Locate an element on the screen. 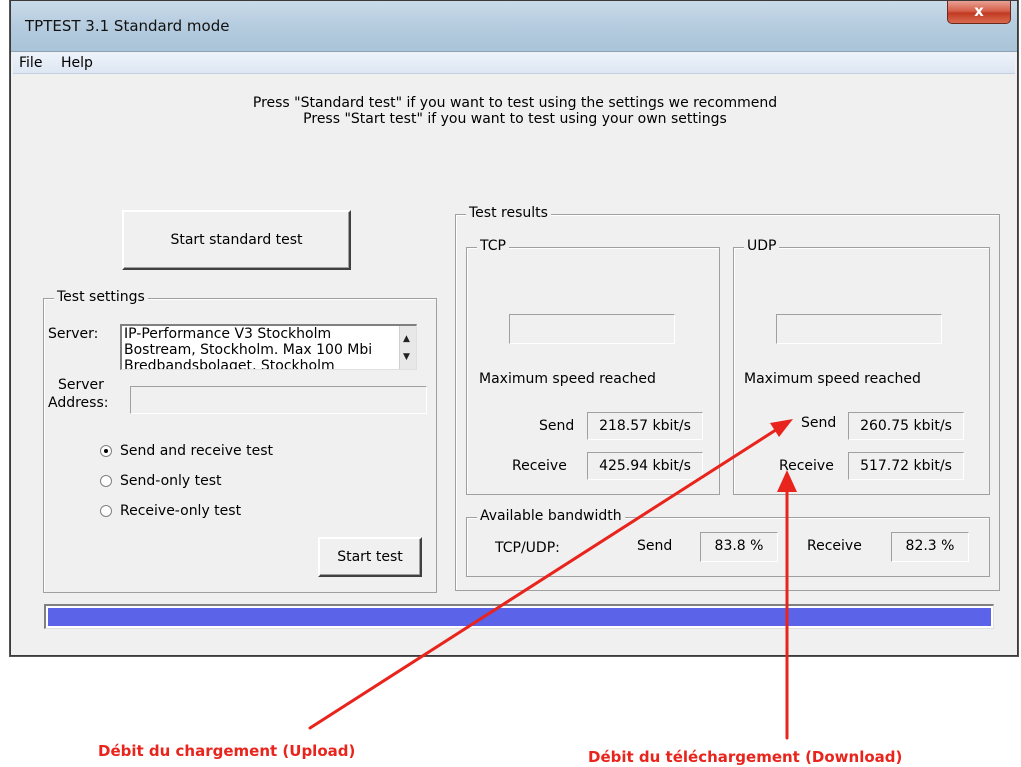 This screenshot has height=767, width=1021. upload-annotation: Débit du chargement (Upload) is located at coordinates (227, 751).